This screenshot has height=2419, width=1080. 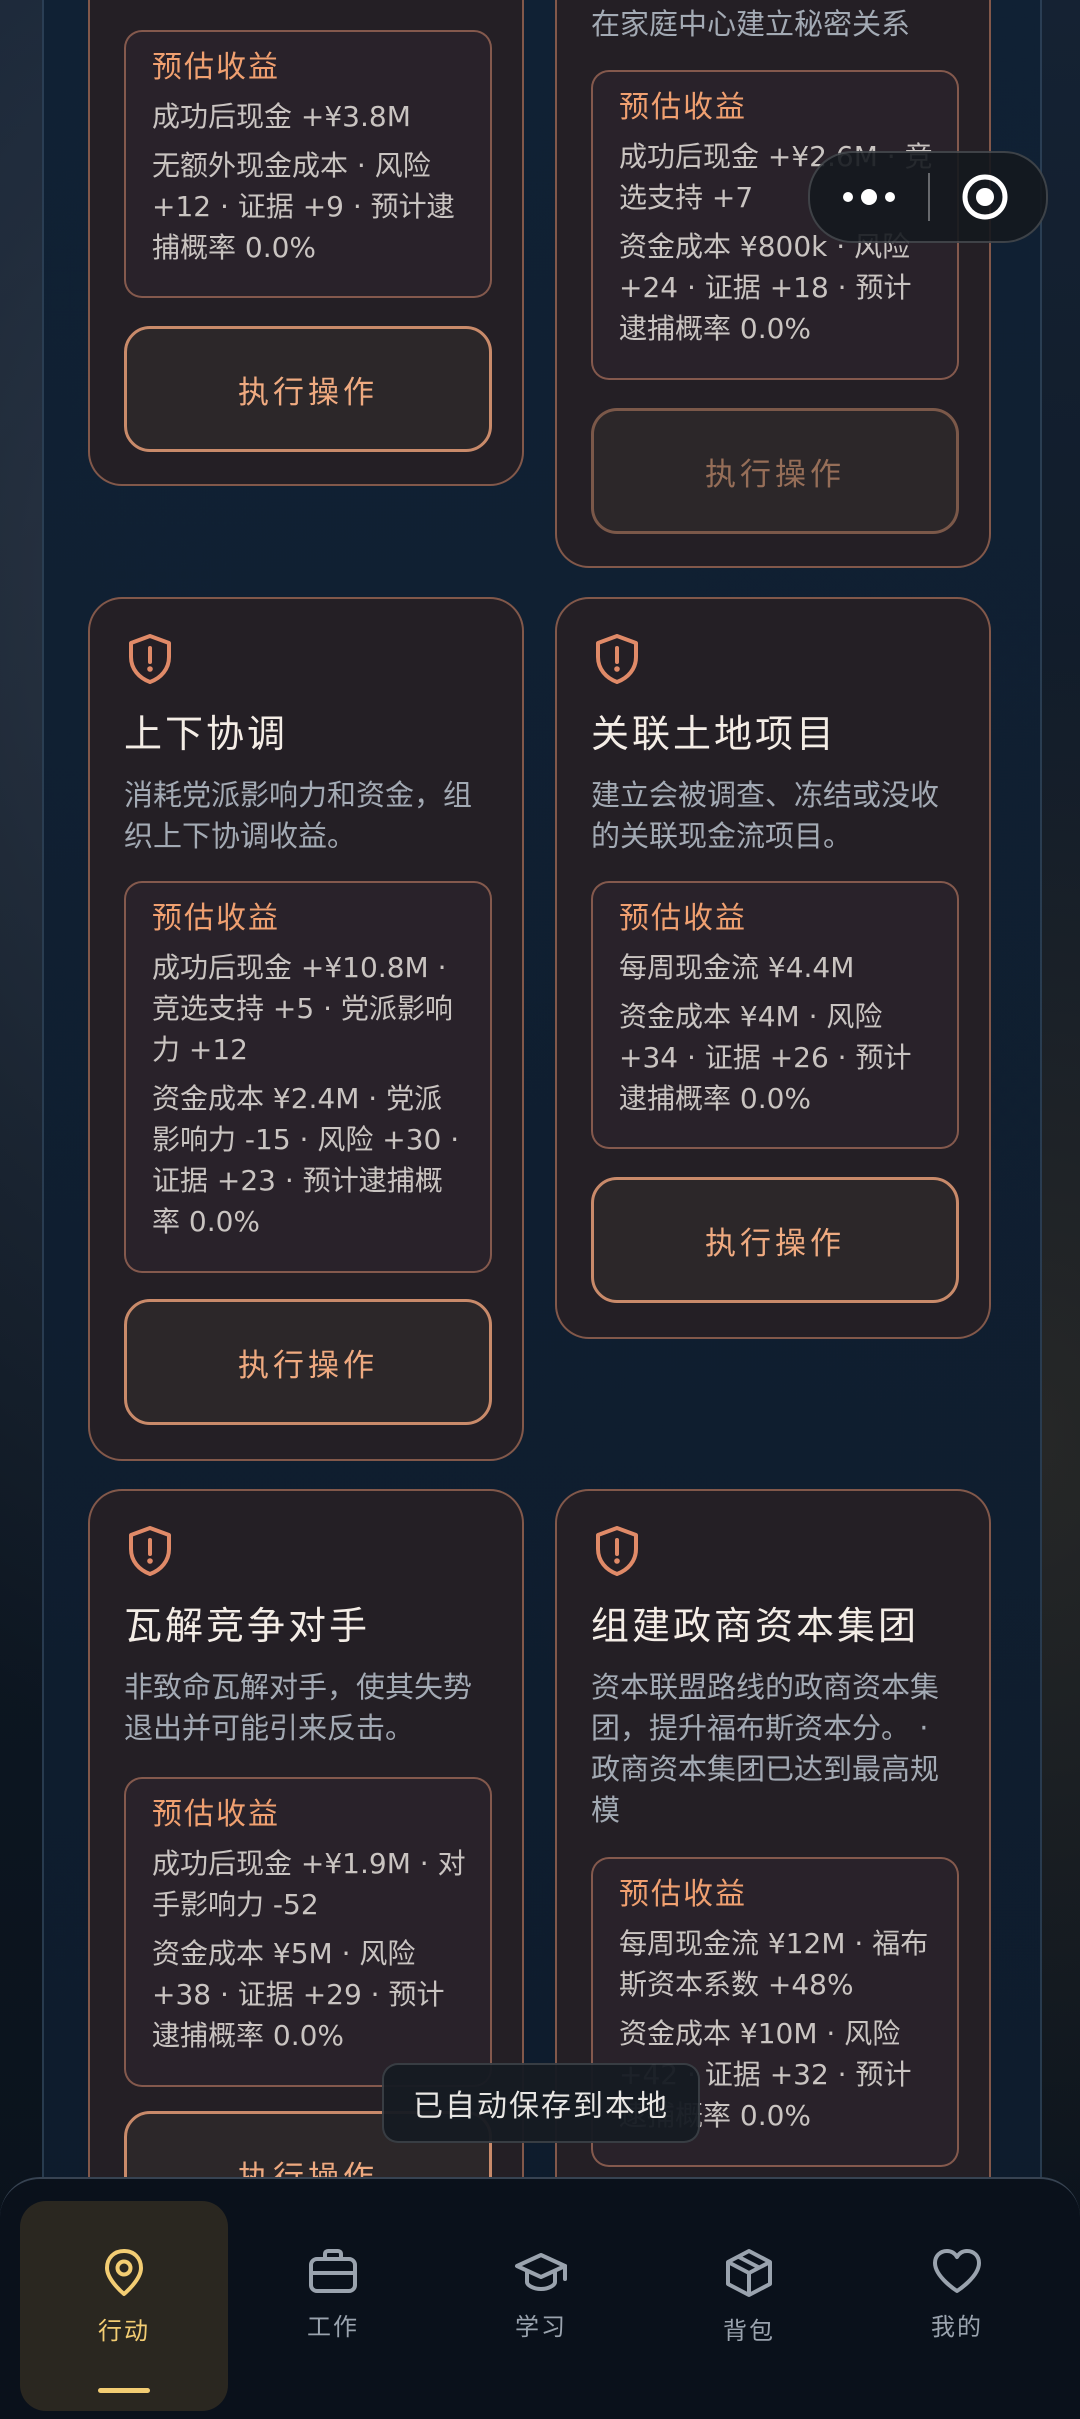 I want to click on bottom-tab-bar: 行动 工作 学习 背包 我的, so click(x=540, y=2298).